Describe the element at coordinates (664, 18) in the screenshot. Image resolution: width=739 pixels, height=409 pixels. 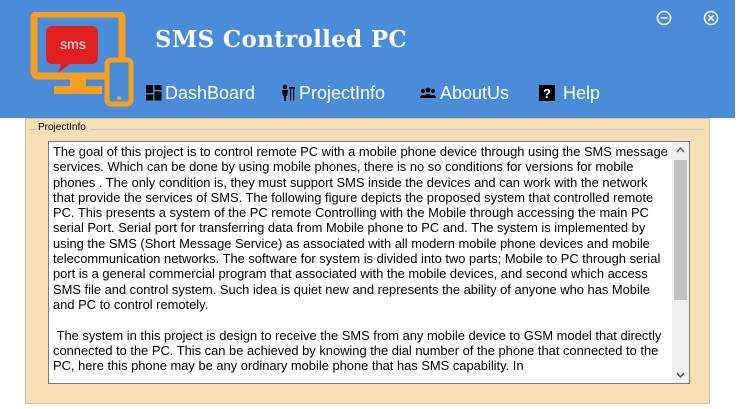
I see `minimize-circle-icon` at that location.